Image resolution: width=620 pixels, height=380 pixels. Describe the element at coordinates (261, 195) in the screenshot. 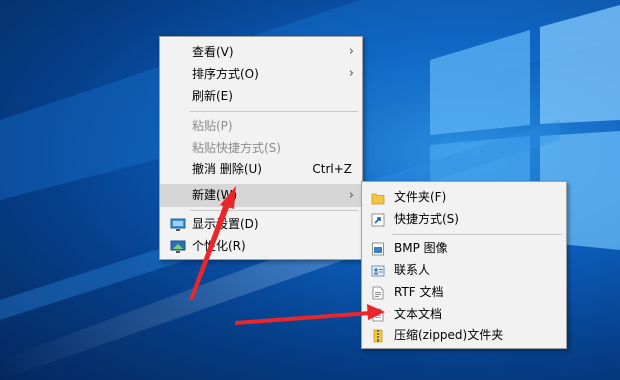

I see `menu-item-new: 新建(W) ›` at that location.